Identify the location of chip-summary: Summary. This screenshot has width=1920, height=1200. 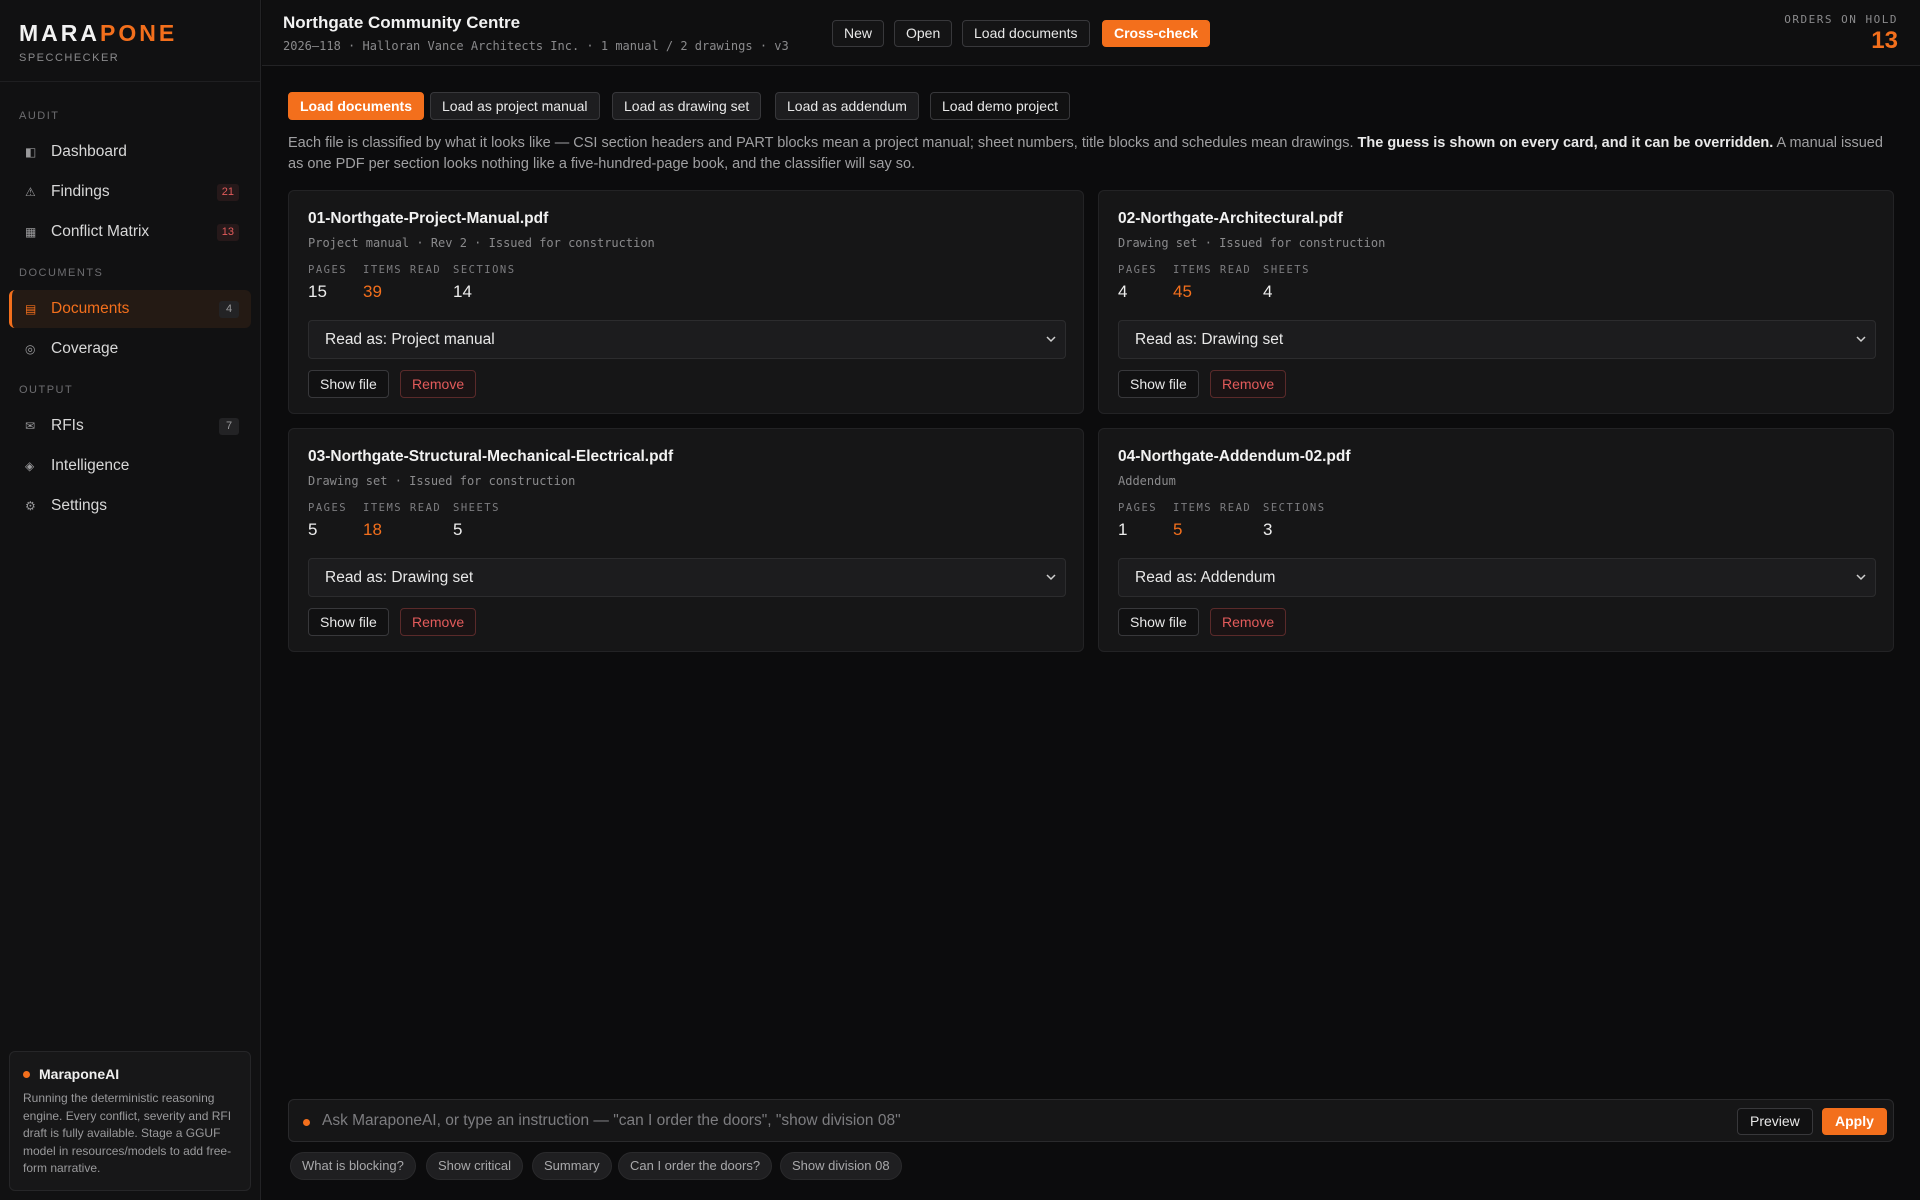
(572, 1166).